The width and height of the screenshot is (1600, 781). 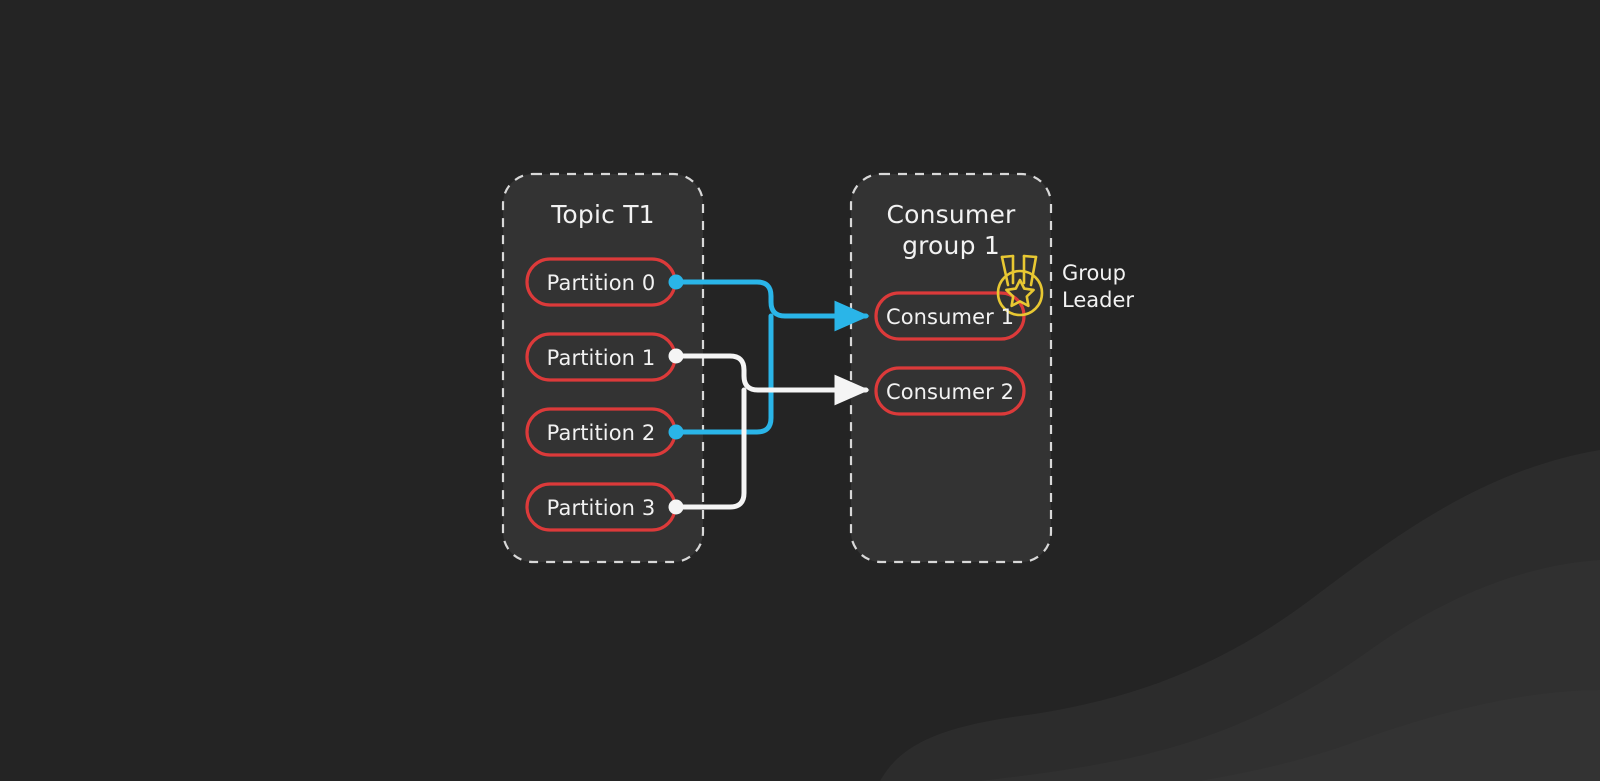 What do you see at coordinates (1094, 273) in the screenshot?
I see `group-leader-annotation-line1: Group` at bounding box center [1094, 273].